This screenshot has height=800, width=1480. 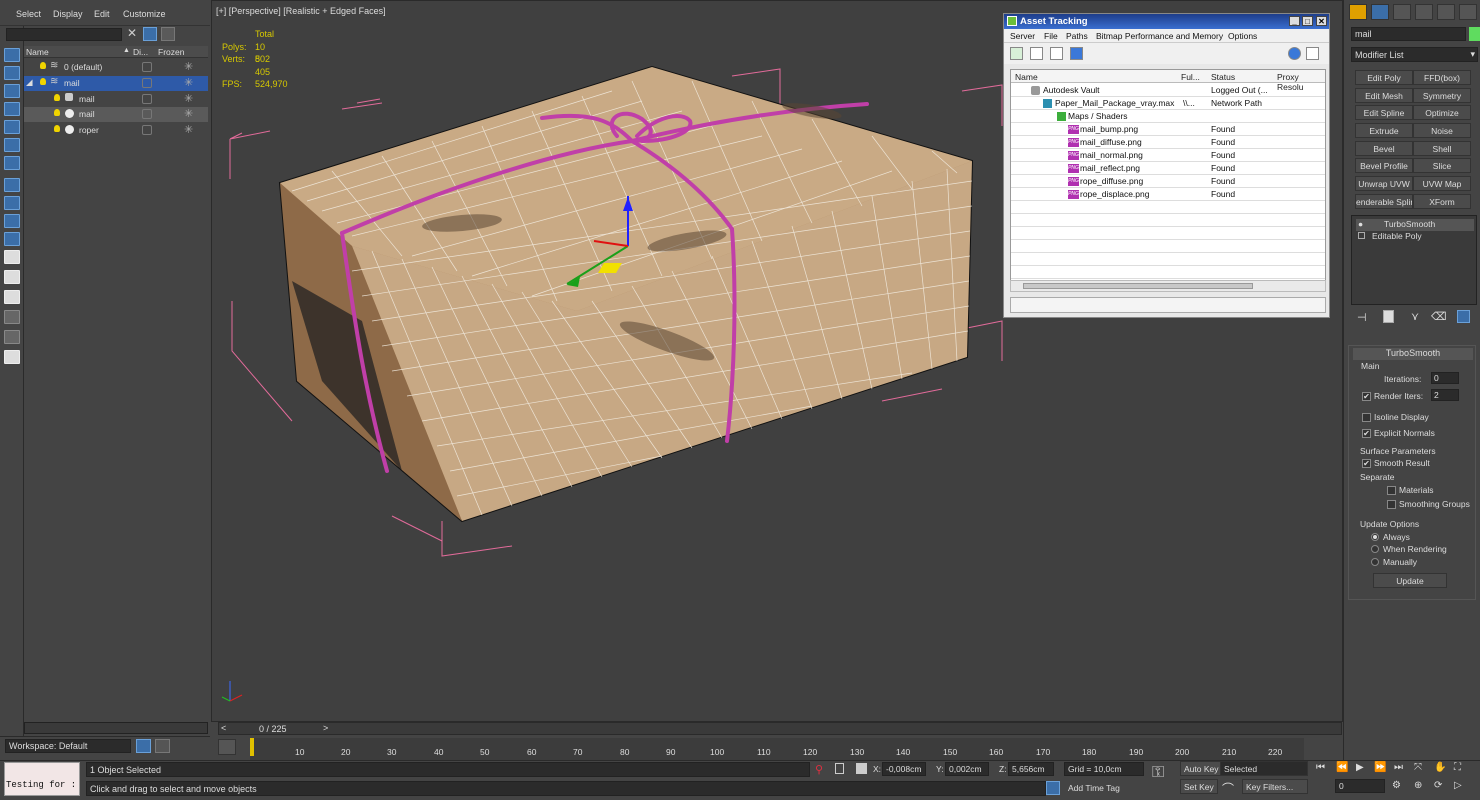 What do you see at coordinates (1342, 767) in the screenshot?
I see `previous-frame-icon: ⏪` at bounding box center [1342, 767].